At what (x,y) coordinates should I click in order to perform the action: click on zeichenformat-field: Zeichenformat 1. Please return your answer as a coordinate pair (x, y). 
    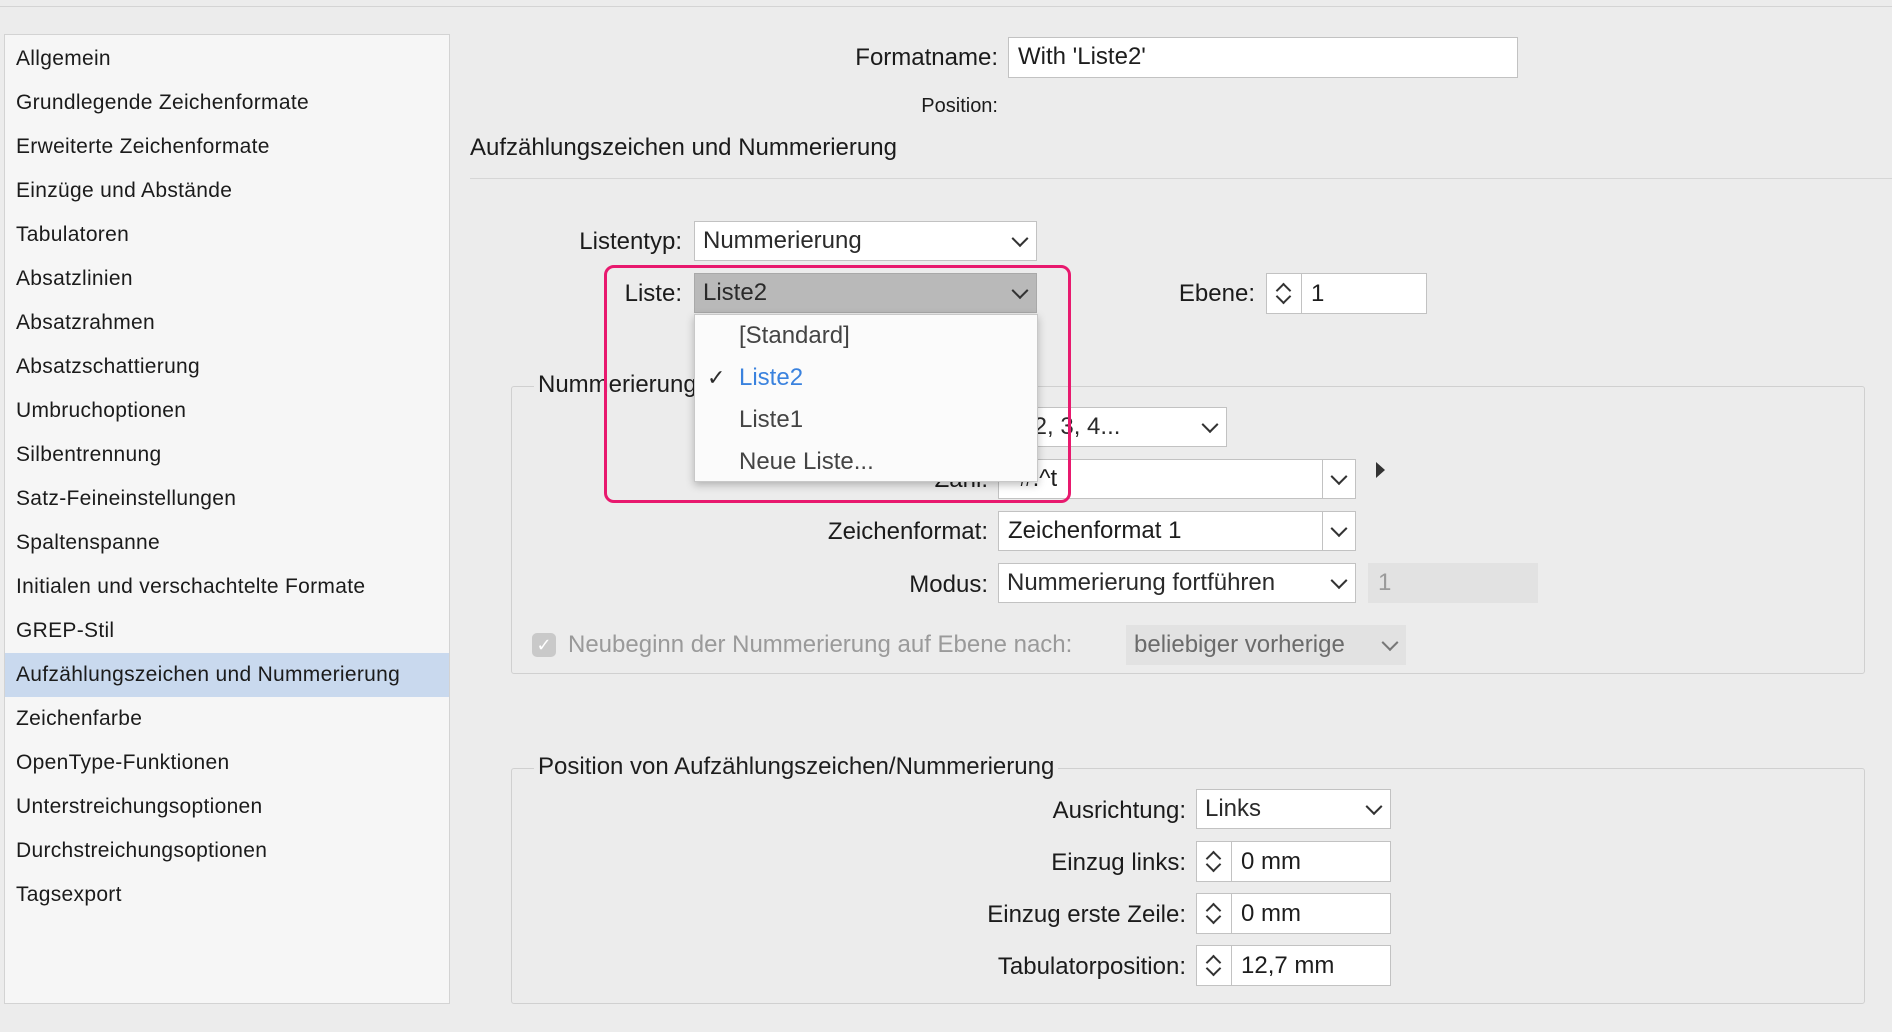
    Looking at the image, I should click on (1160, 531).